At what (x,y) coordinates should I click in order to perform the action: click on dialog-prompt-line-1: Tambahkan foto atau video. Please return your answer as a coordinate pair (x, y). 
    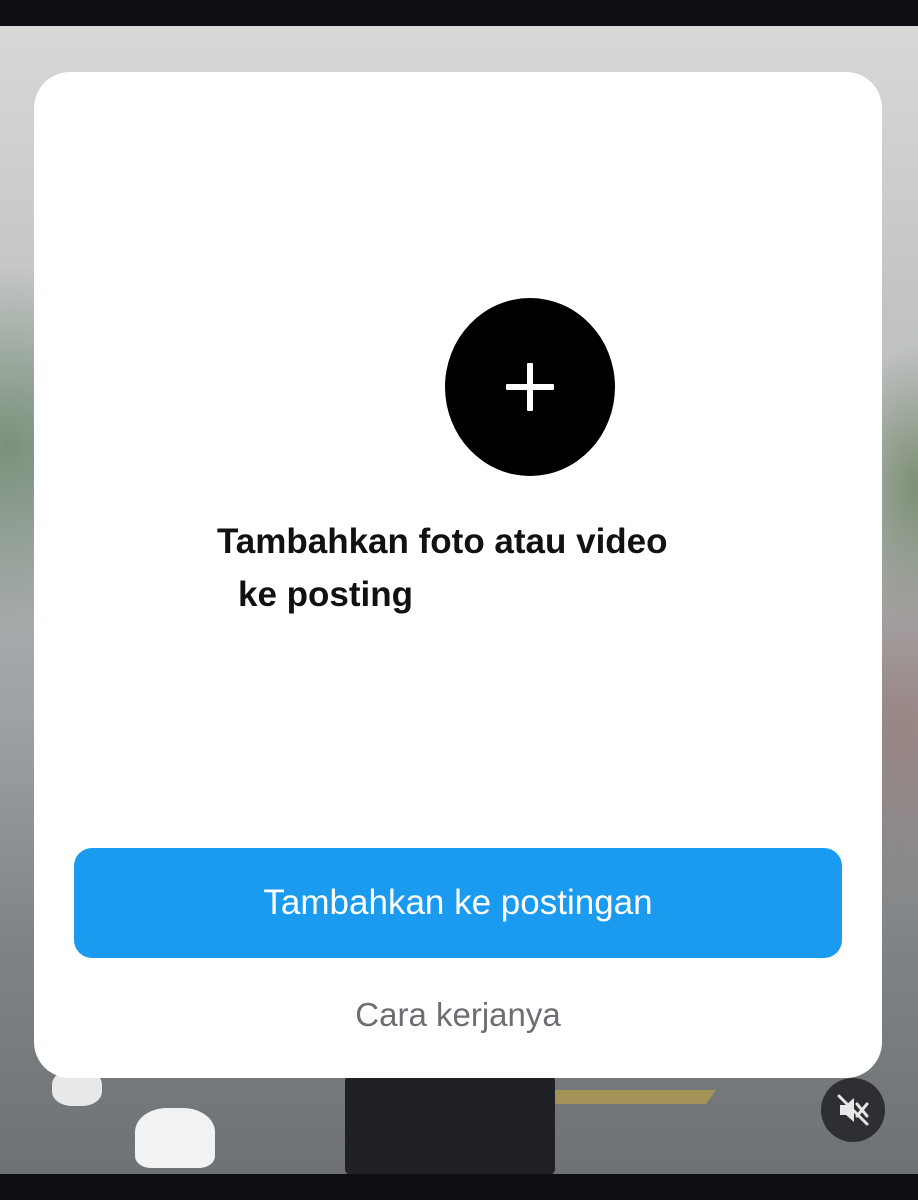
    Looking at the image, I should click on (442, 541).